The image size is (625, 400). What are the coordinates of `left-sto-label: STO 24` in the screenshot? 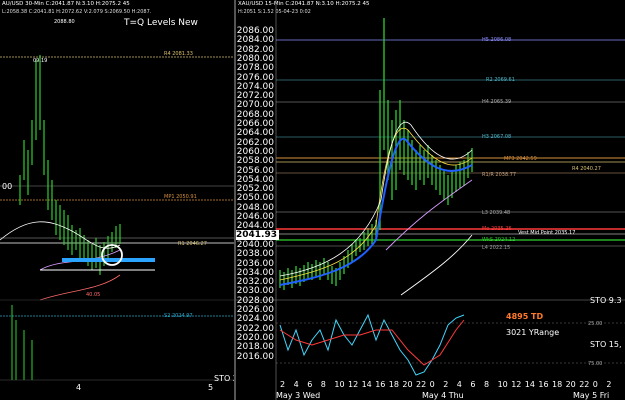 It's located at (224, 378).